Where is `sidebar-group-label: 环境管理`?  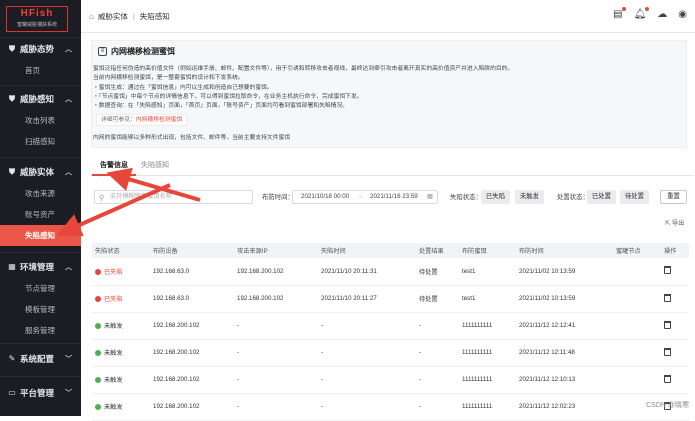 sidebar-group-label: 环境管理 is located at coordinates (37, 267).